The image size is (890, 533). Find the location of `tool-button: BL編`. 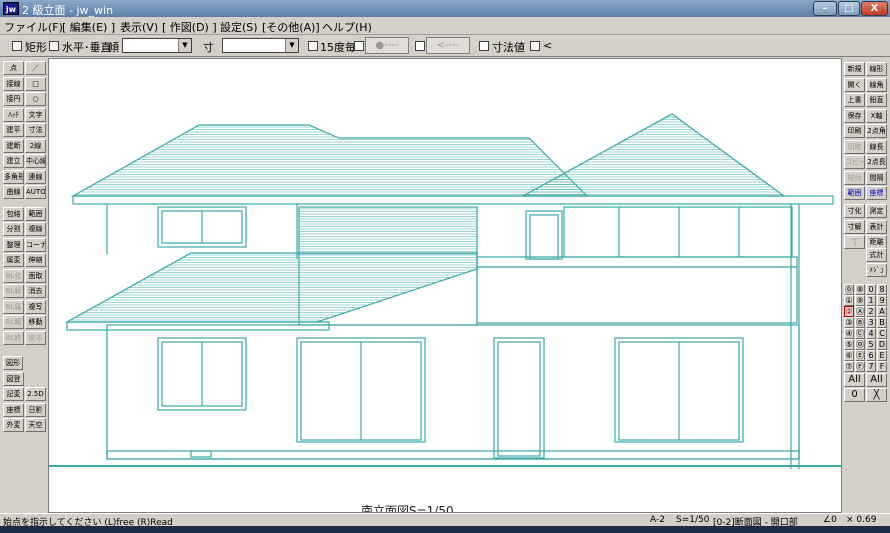

tool-button: BL編 is located at coordinates (13, 322).